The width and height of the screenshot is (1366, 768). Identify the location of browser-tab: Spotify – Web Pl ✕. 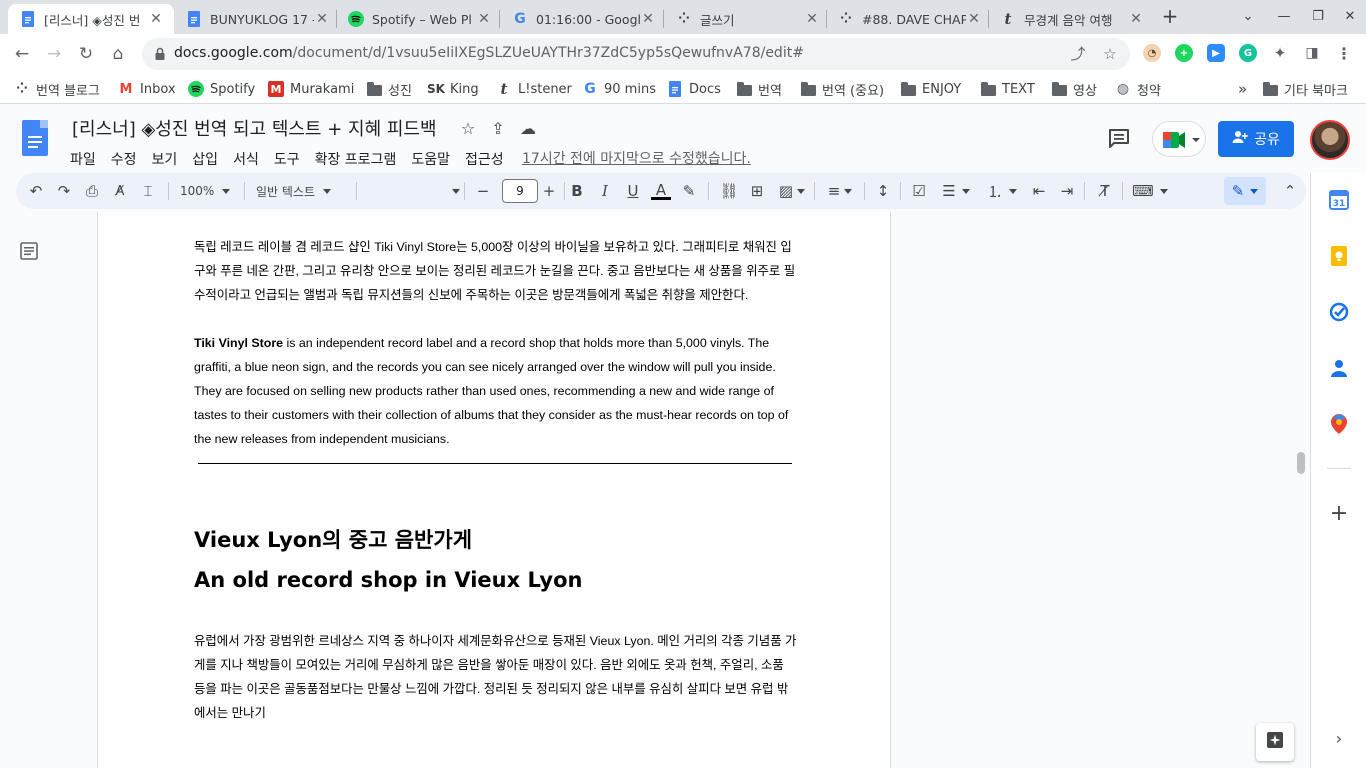
(419, 19).